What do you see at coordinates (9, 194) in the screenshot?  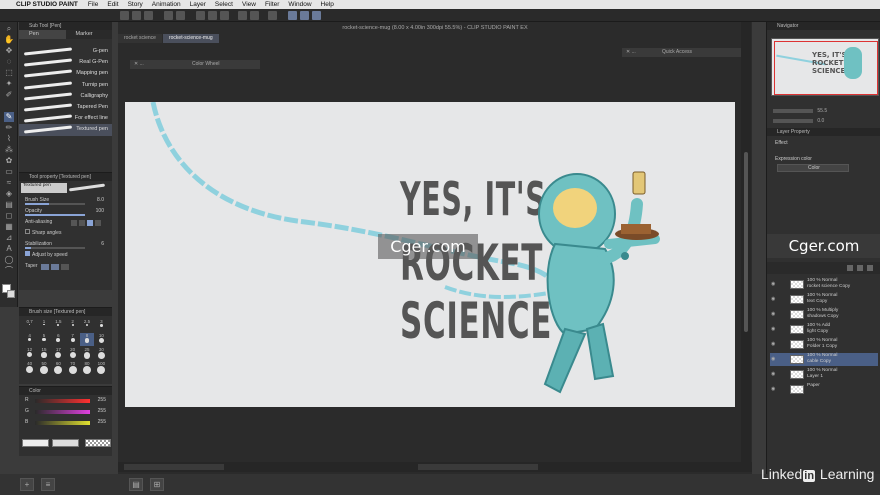 I see `fill-tool-icon: ◈` at bounding box center [9, 194].